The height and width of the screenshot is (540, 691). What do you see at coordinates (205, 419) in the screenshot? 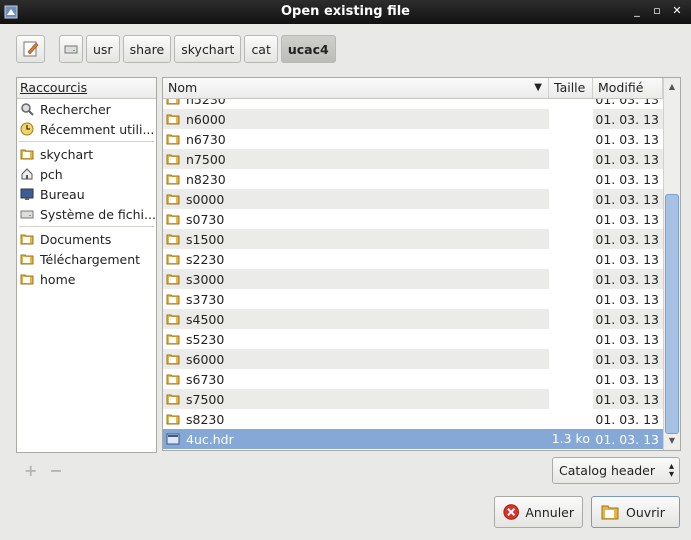
I see `file-name: s8230` at bounding box center [205, 419].